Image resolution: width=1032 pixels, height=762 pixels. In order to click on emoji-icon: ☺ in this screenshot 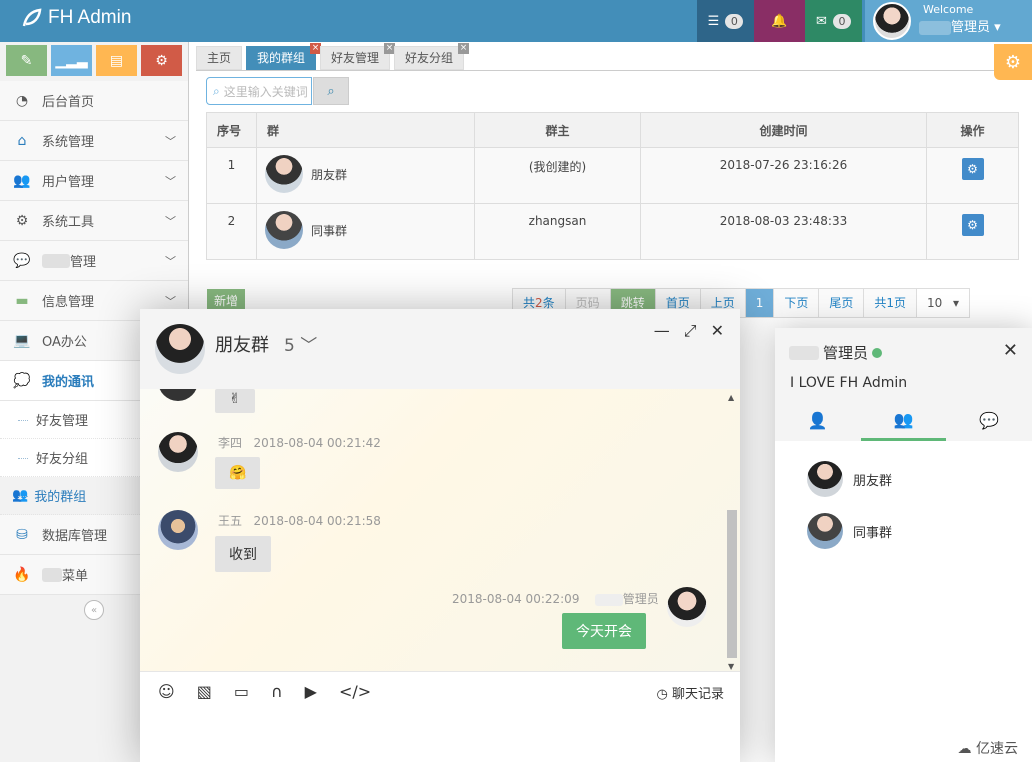, I will do `click(166, 691)`.